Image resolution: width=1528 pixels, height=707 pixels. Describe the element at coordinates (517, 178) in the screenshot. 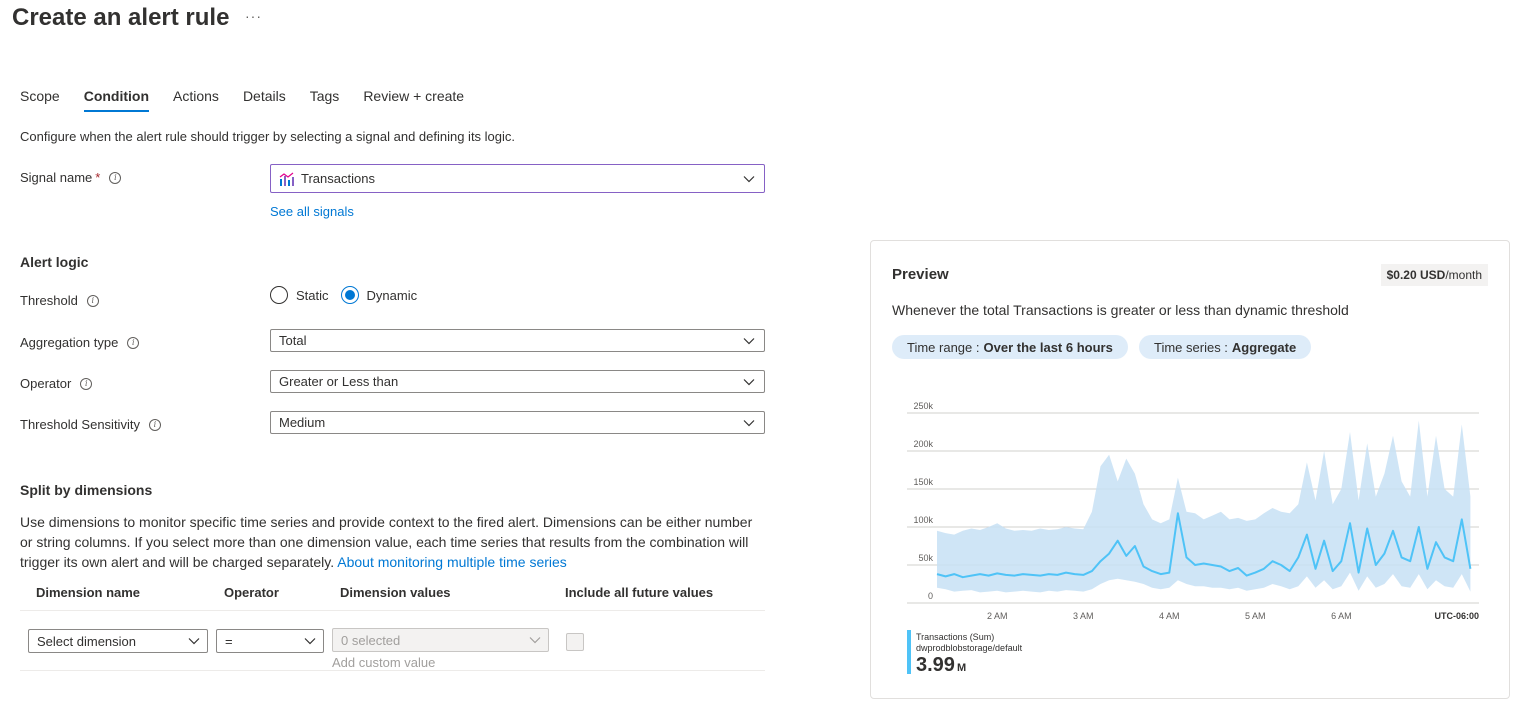

I see `signal-name-select: Transactions` at that location.